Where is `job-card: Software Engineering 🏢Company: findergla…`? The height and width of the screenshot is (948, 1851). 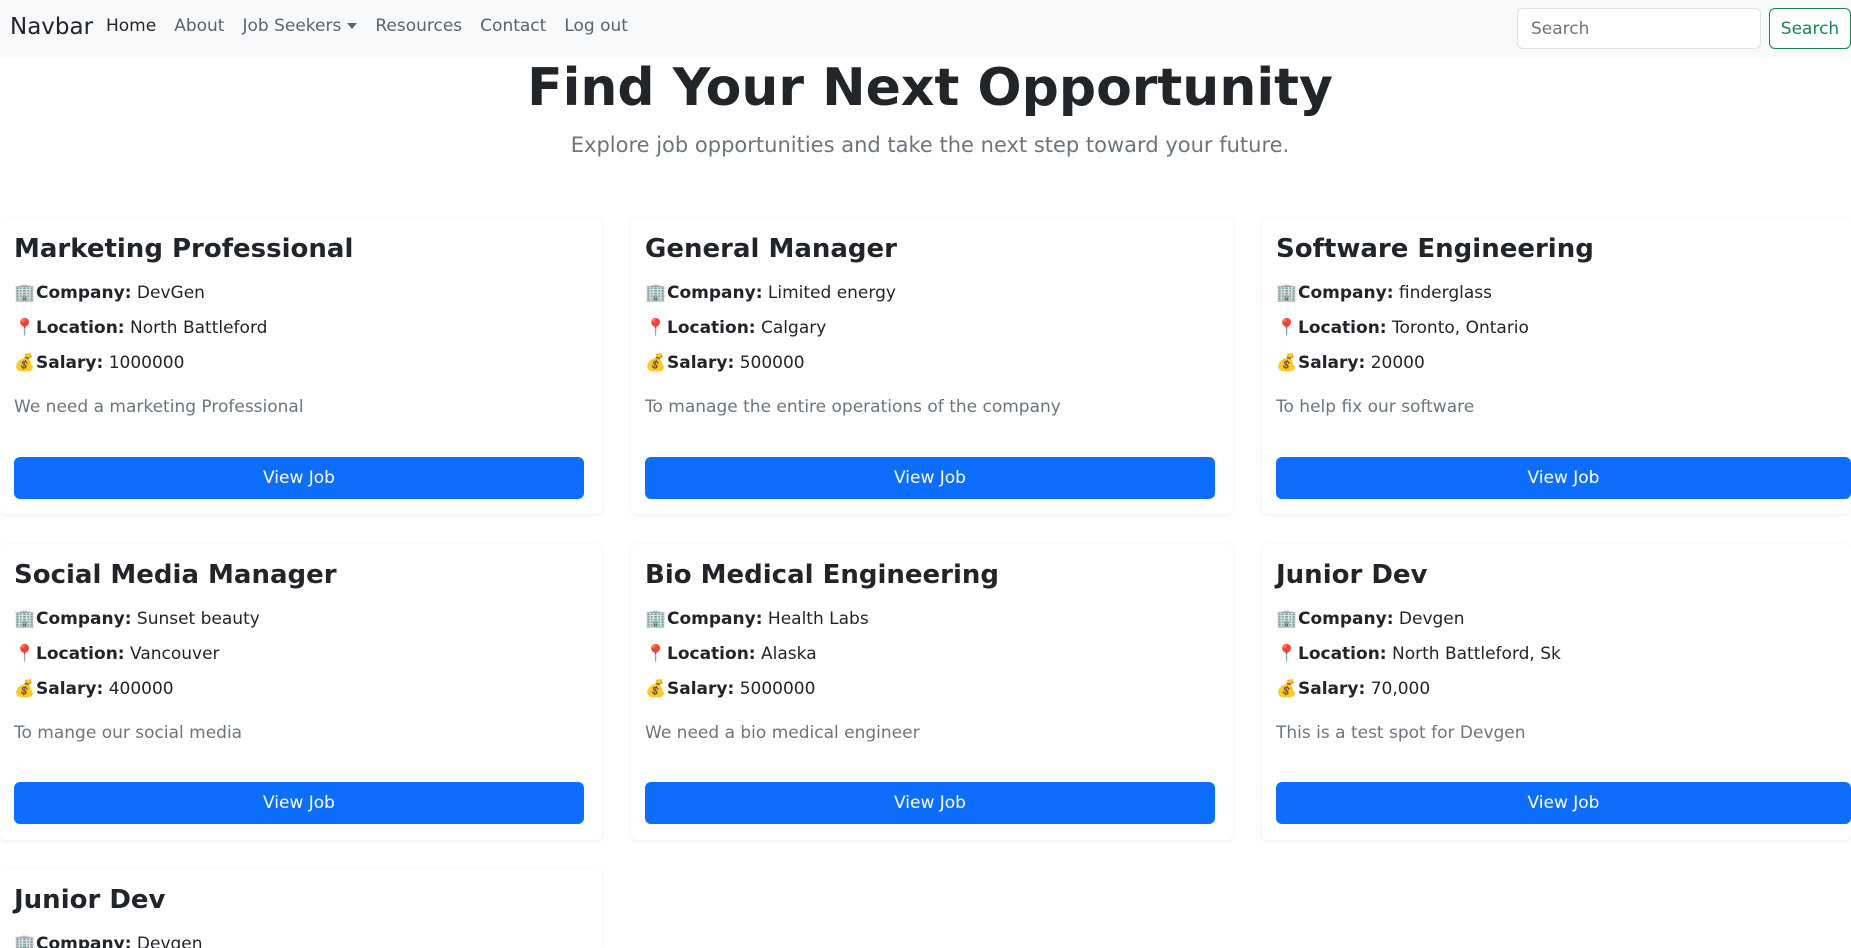
job-card: Software Engineering 🏢Company: findergla… is located at coordinates (1556, 366).